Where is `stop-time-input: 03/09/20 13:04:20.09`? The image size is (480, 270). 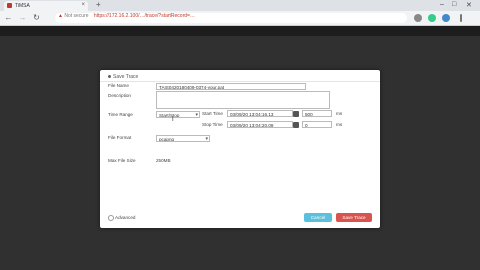 stop-time-input: 03/09/20 13:04:20.09 is located at coordinates (260, 124).